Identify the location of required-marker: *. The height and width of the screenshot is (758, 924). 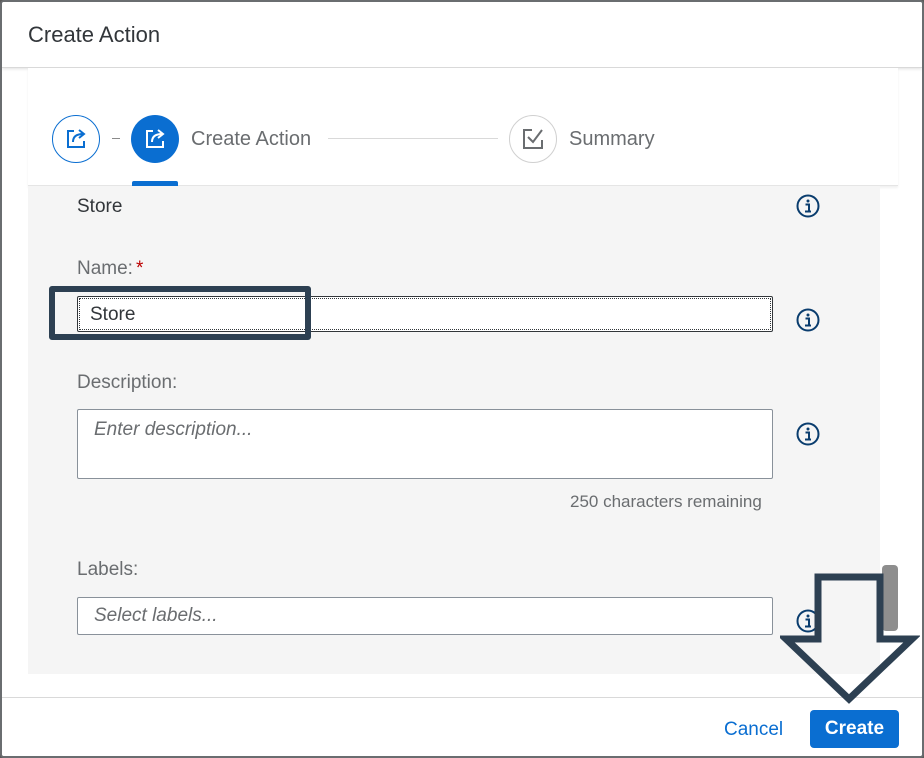
(139, 268).